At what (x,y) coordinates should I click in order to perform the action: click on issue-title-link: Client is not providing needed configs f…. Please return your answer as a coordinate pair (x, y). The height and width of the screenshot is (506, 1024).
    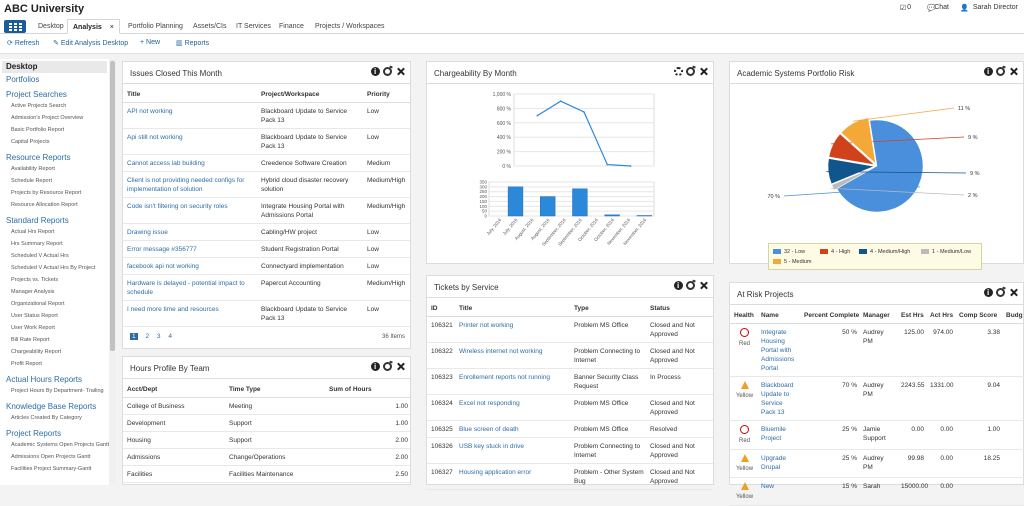
    Looking at the image, I should click on (190, 185).